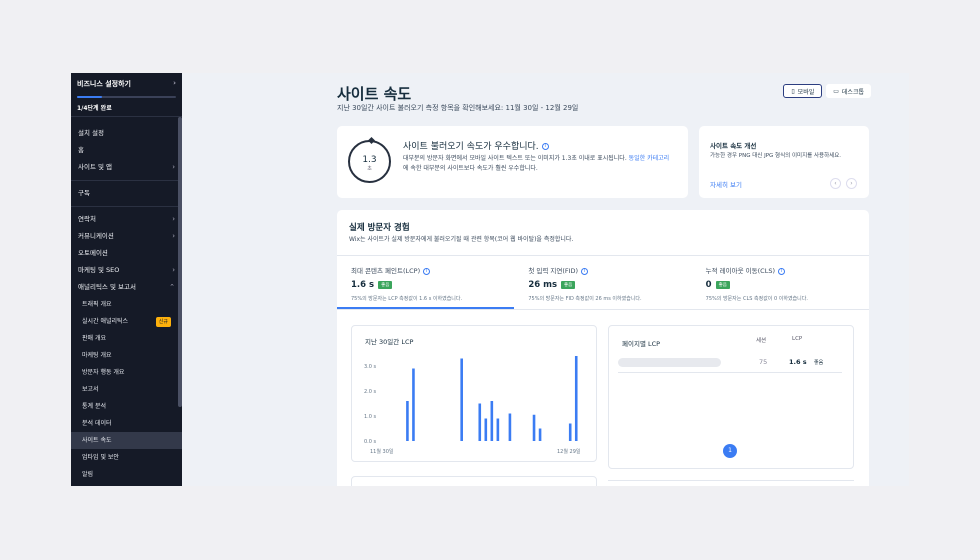 This screenshot has height=560, width=980. I want to click on experience-title: 실제 방문자 경험, so click(379, 228).